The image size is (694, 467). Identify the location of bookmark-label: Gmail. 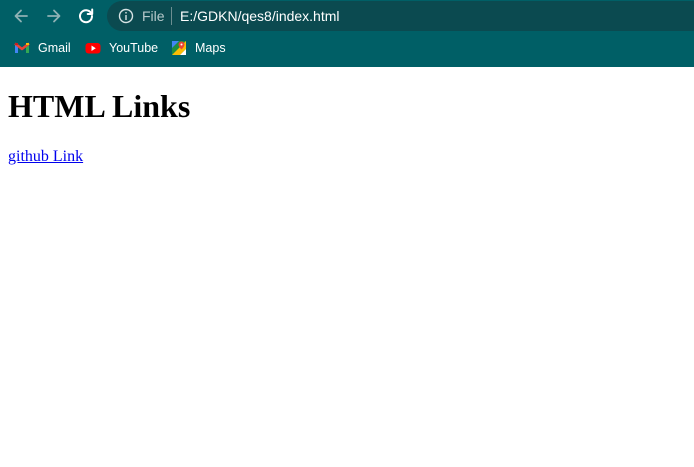
(54, 48).